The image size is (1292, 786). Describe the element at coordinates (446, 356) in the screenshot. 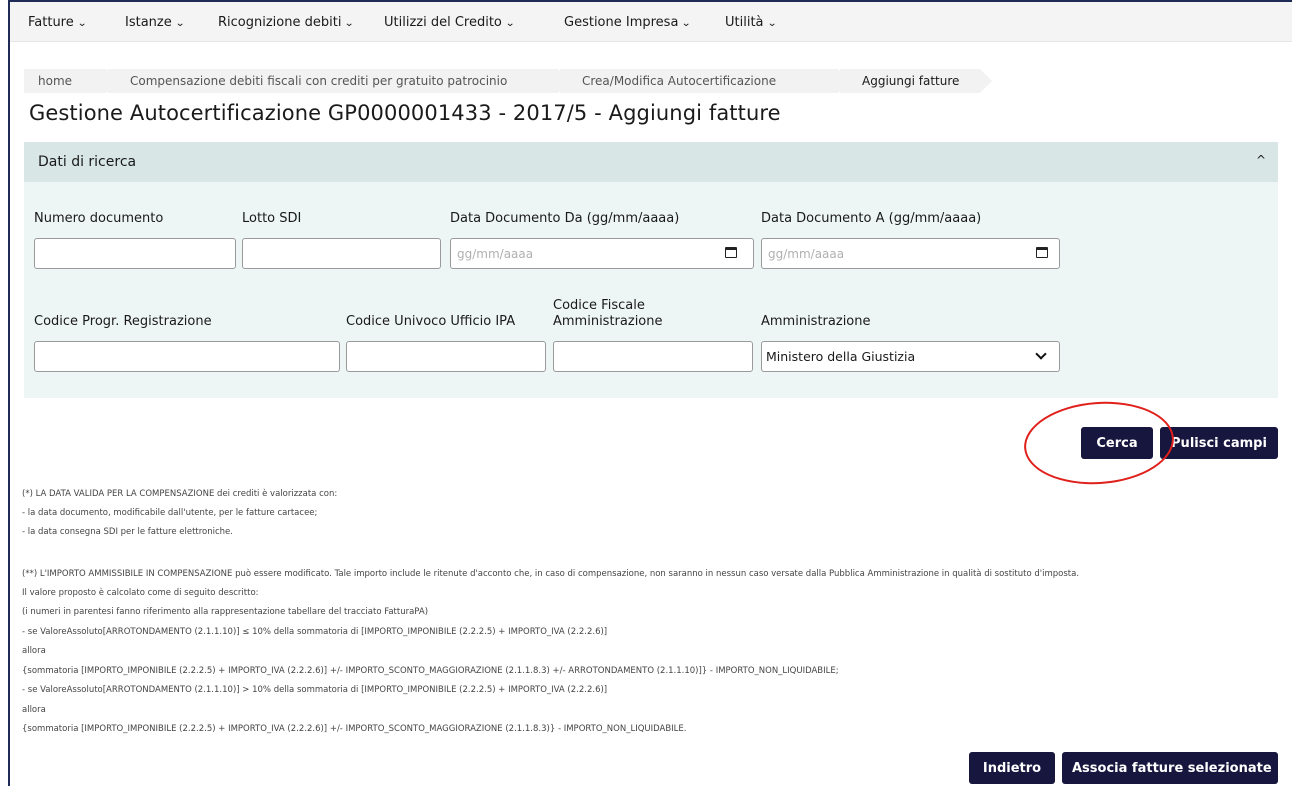

I see `codice-univoco-ipa-input` at that location.